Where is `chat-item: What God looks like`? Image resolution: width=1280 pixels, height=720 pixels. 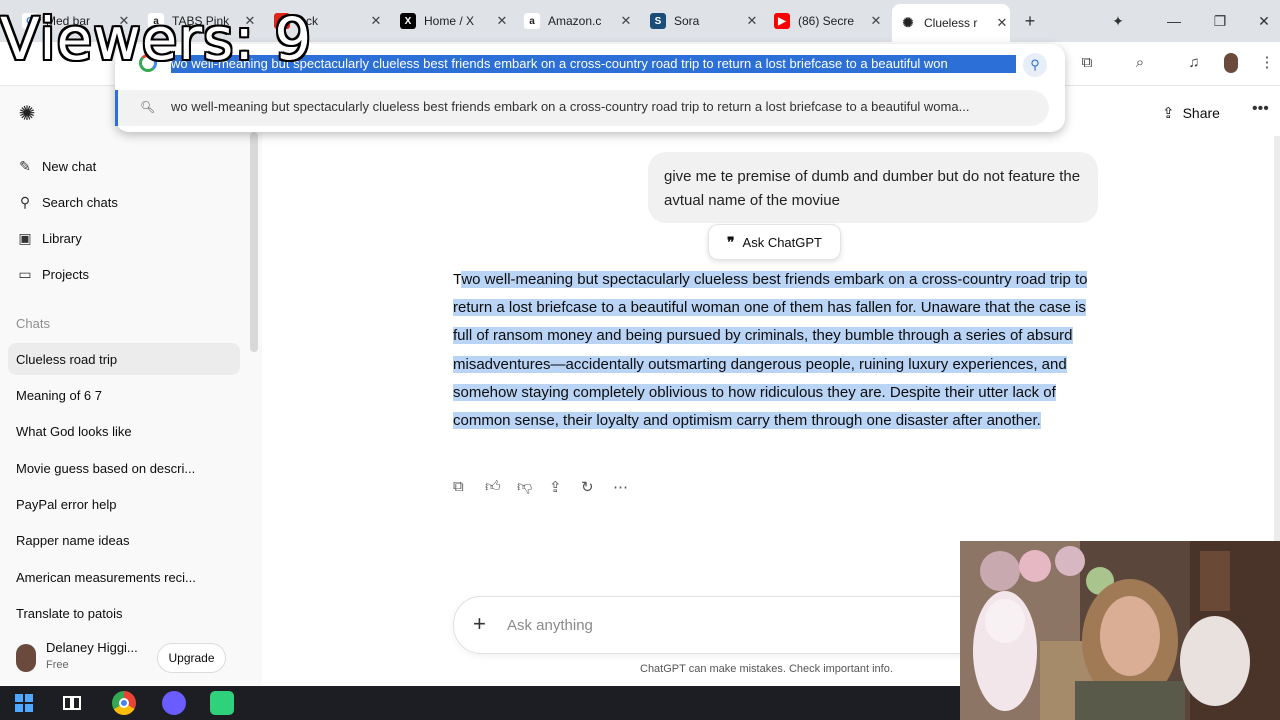 chat-item: What God looks like is located at coordinates (124, 431).